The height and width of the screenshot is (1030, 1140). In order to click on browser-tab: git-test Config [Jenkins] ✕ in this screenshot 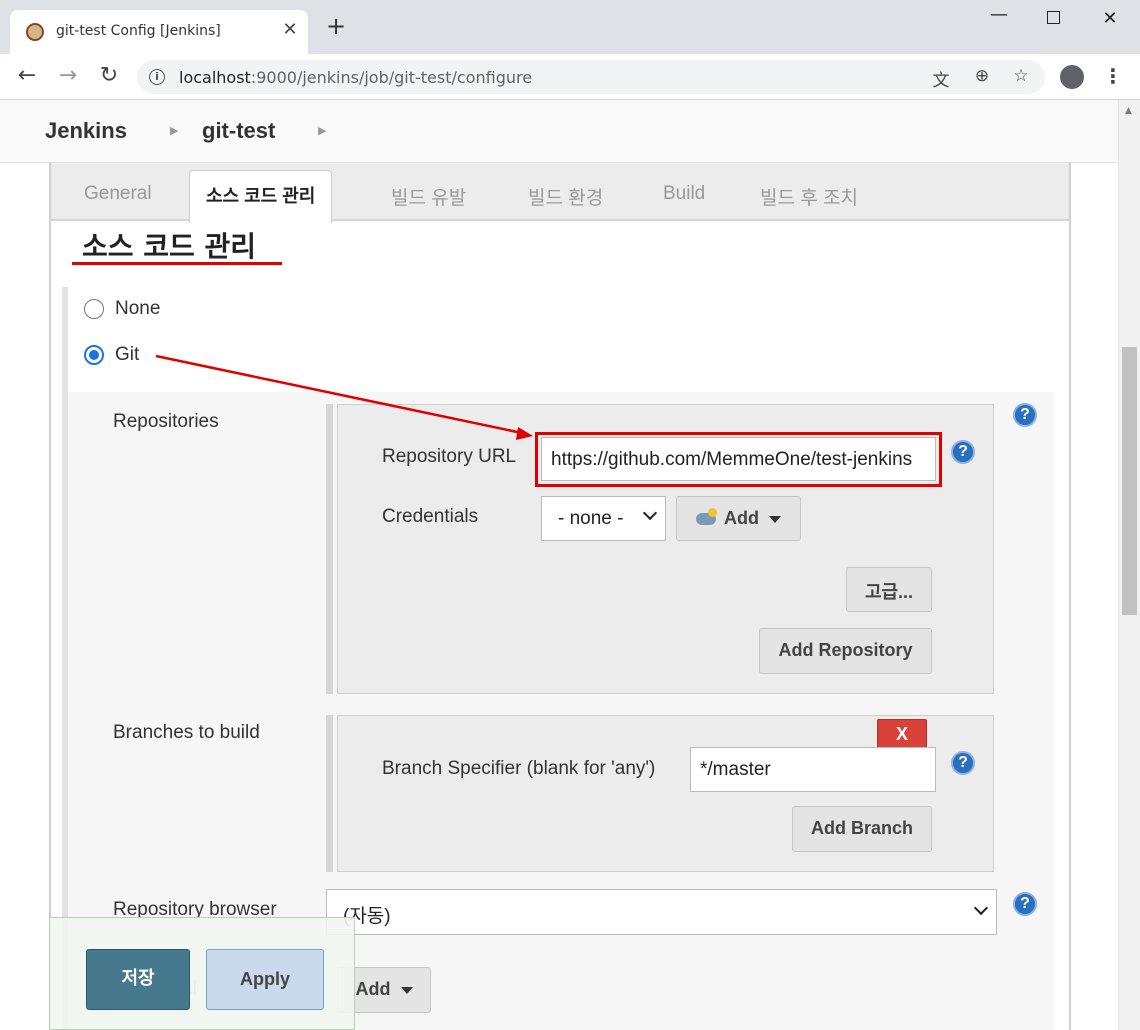, I will do `click(159, 32)`.